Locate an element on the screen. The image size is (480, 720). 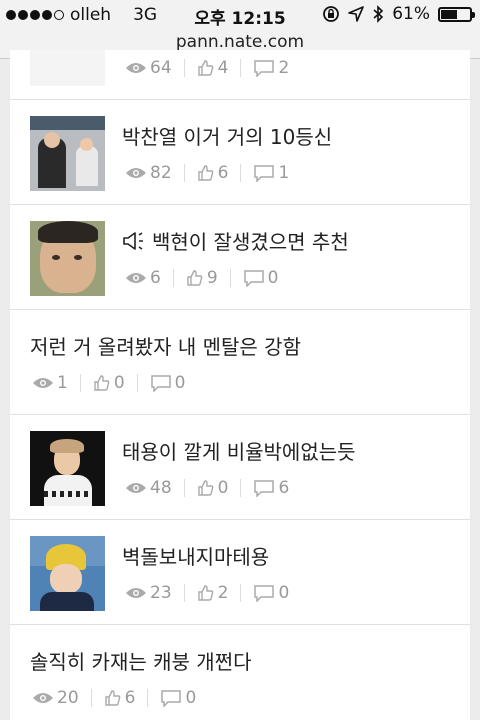
post-stats: 64 4 2 is located at coordinates (207, 68).